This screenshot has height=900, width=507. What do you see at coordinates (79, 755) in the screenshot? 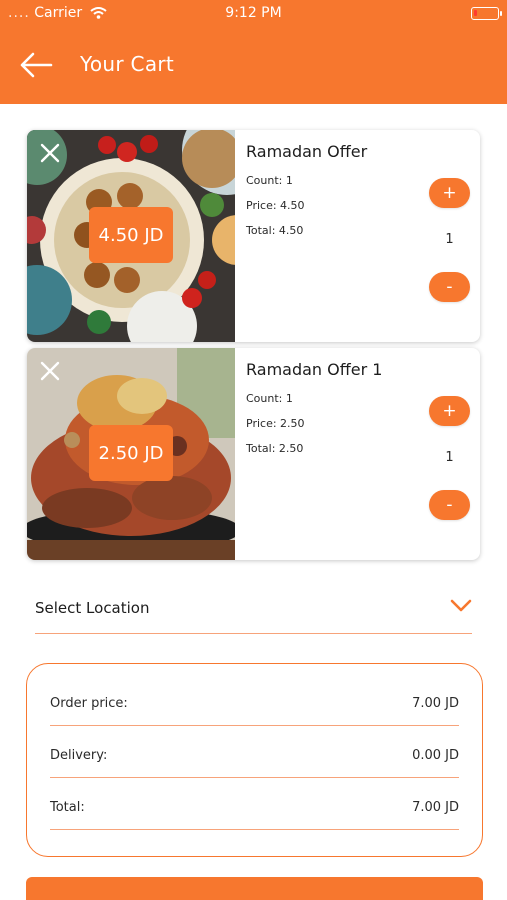
I see `delivery-label: Delivery:` at bounding box center [79, 755].